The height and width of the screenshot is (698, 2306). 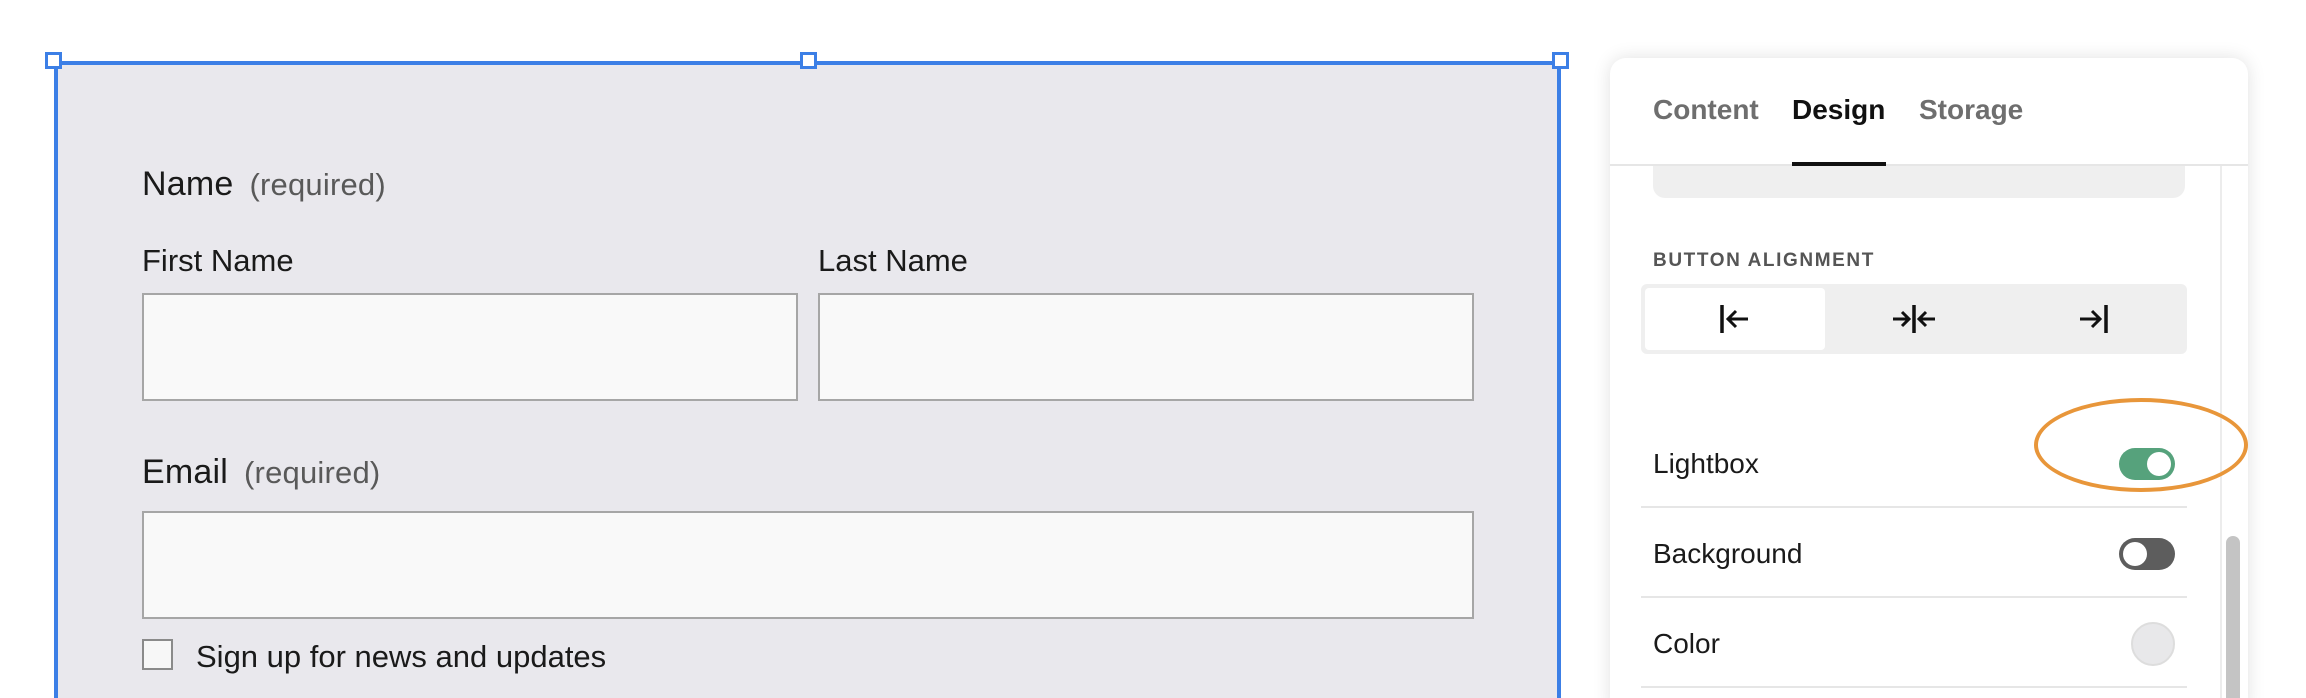 I want to click on background-setting: Background, so click(x=1914, y=553).